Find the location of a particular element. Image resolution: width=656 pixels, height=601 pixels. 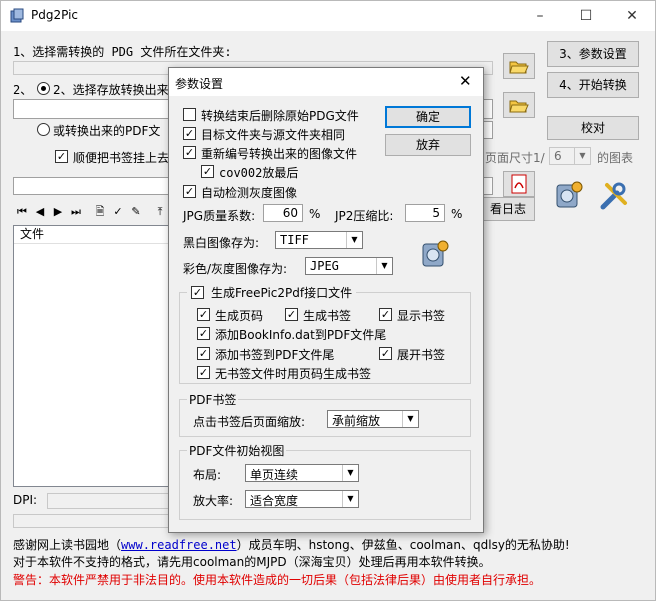

cov002-checkbox: ✓ is located at coordinates (207, 171).